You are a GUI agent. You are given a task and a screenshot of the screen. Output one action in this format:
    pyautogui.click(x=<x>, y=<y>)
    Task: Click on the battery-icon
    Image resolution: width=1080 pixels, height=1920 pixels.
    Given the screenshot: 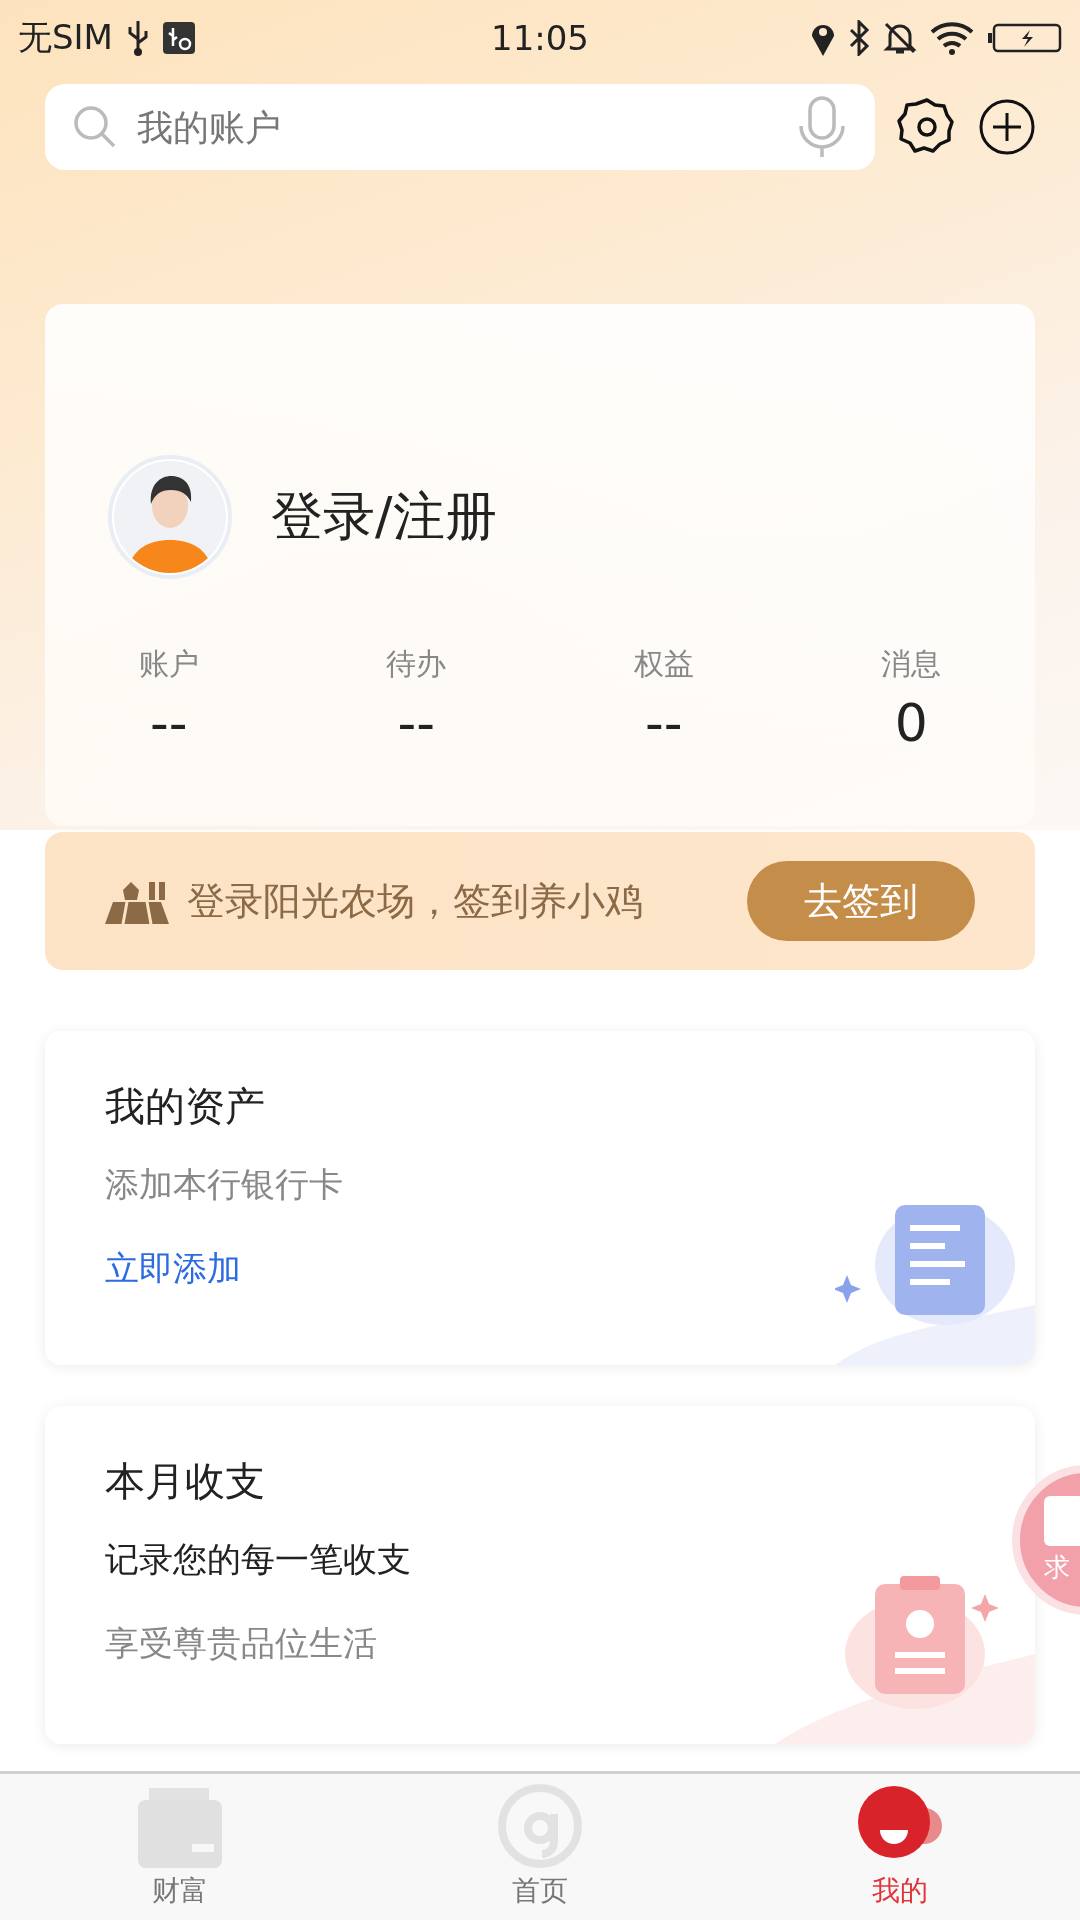 What is the action you would take?
    pyautogui.click(x=1025, y=38)
    